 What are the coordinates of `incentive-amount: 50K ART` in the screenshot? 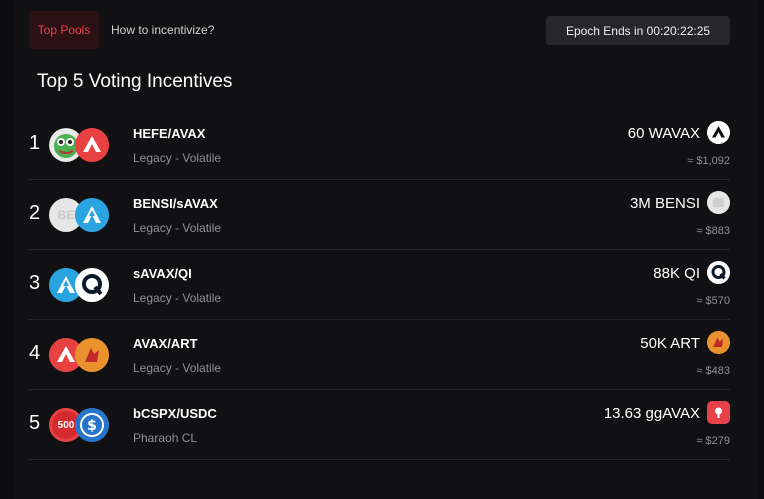 It's located at (670, 343).